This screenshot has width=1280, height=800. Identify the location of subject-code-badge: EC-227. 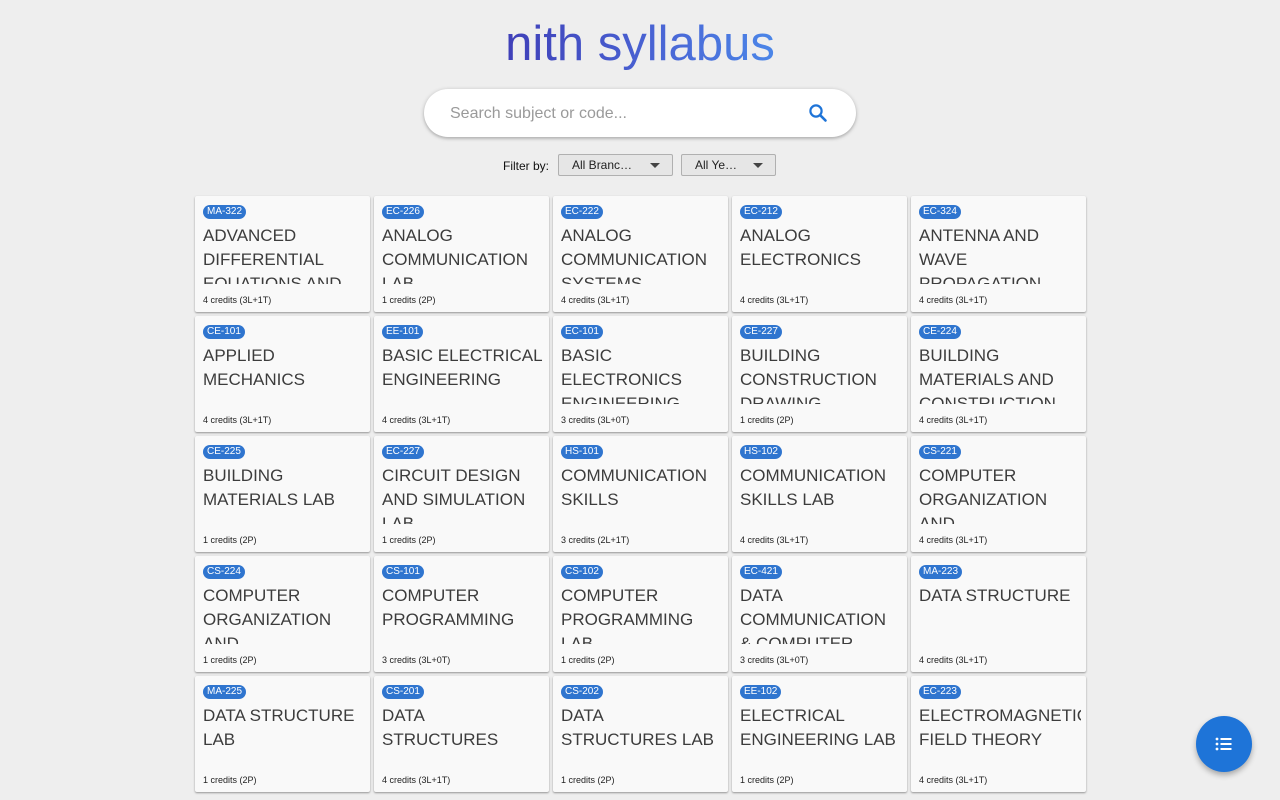
(403, 452).